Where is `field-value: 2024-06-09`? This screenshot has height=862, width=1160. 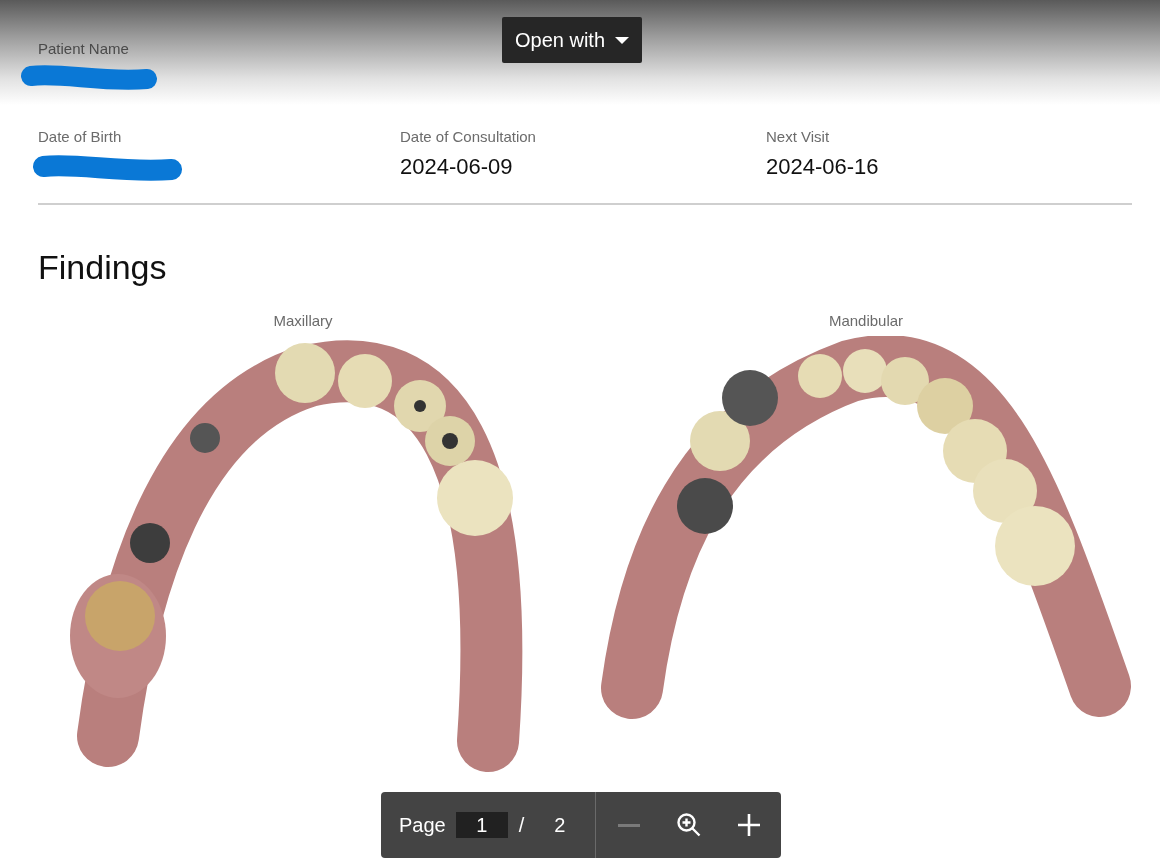
field-value: 2024-06-09 is located at coordinates (456, 167).